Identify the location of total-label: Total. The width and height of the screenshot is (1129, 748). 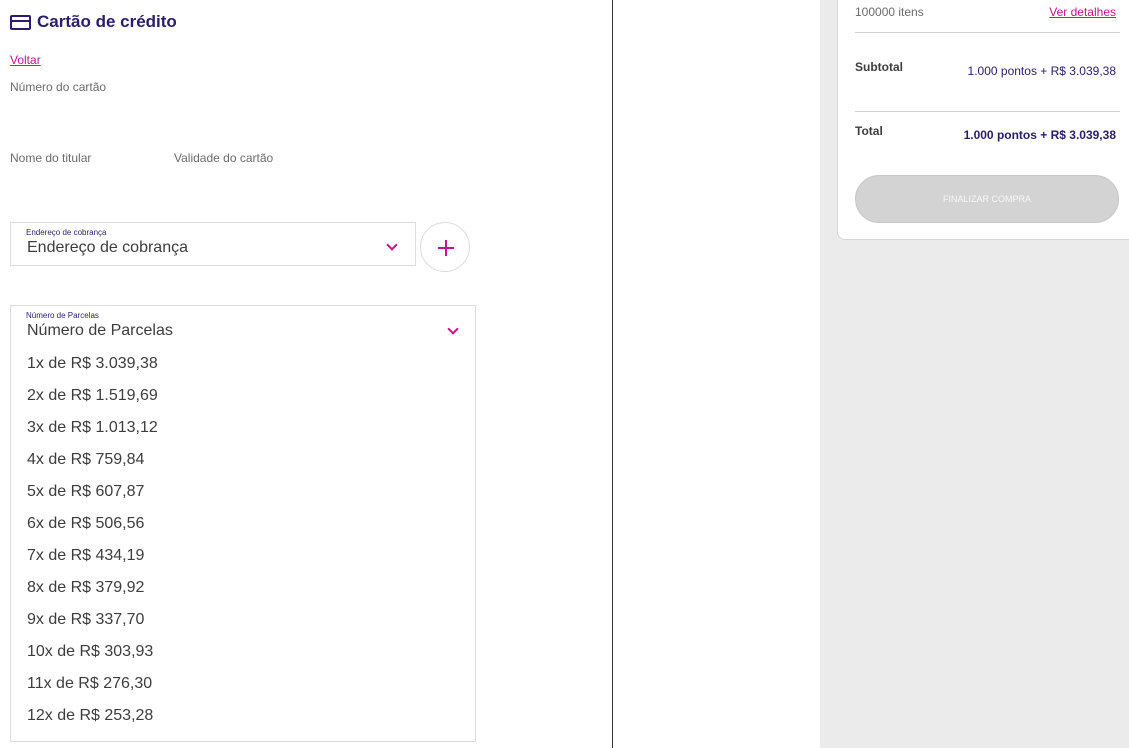
(869, 131).